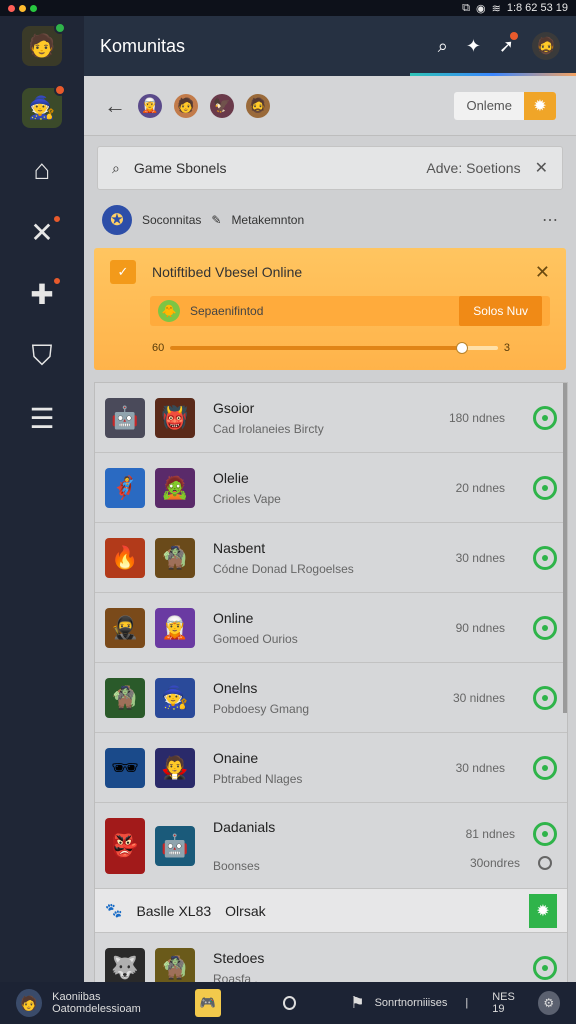 Image resolution: width=576 pixels, height=1024 pixels. What do you see at coordinates (480, 487) in the screenshot?
I see `item-time: 20 ndnes` at bounding box center [480, 487].